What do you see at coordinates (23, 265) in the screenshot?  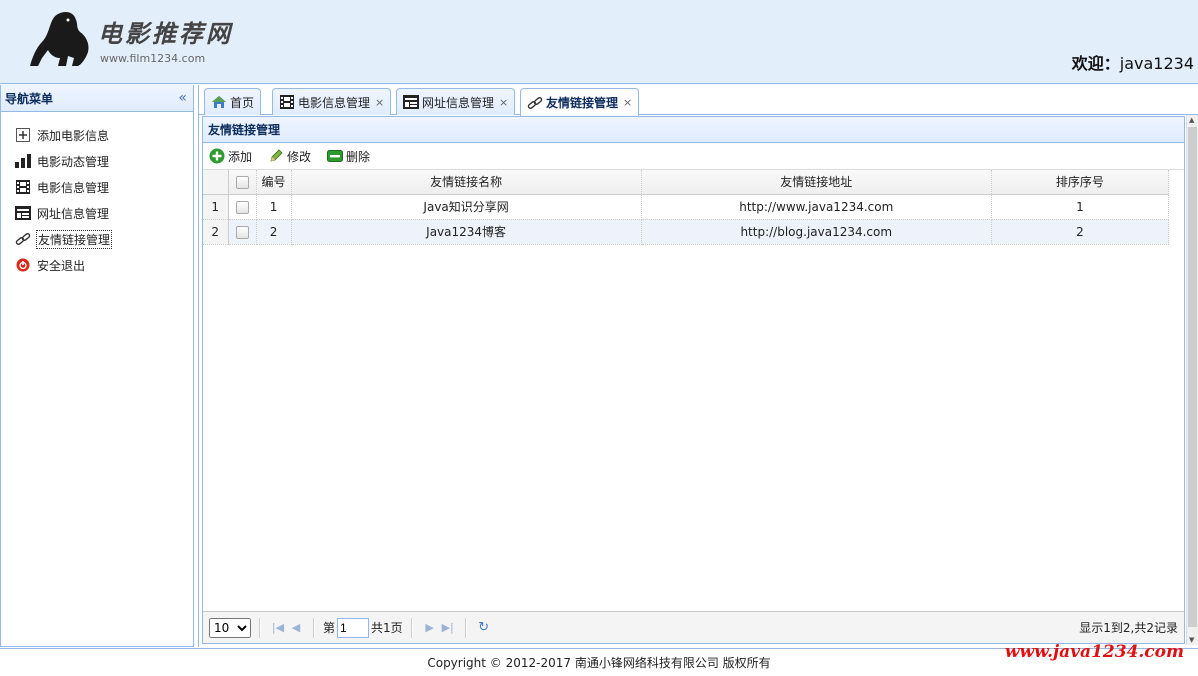 I see `power-icon` at bounding box center [23, 265].